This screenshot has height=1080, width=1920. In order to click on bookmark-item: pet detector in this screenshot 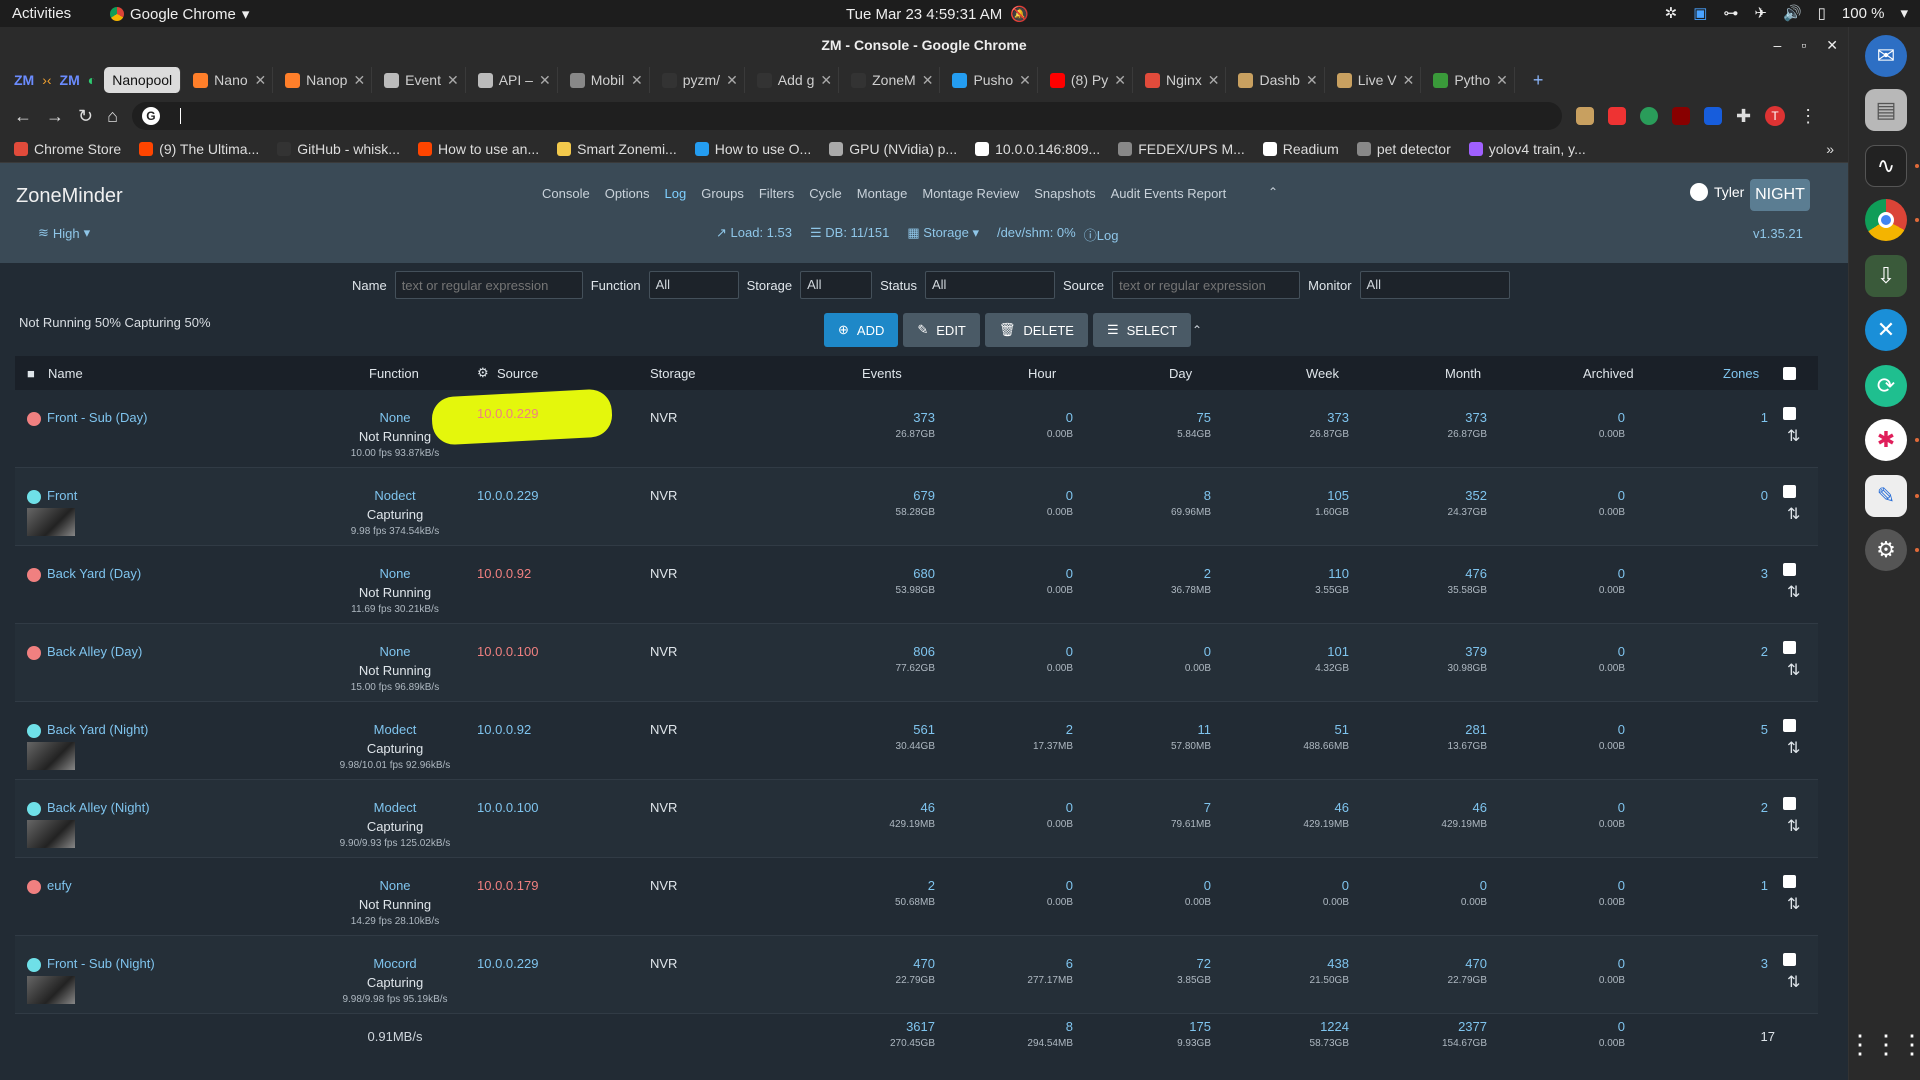, I will do `click(1403, 149)`.